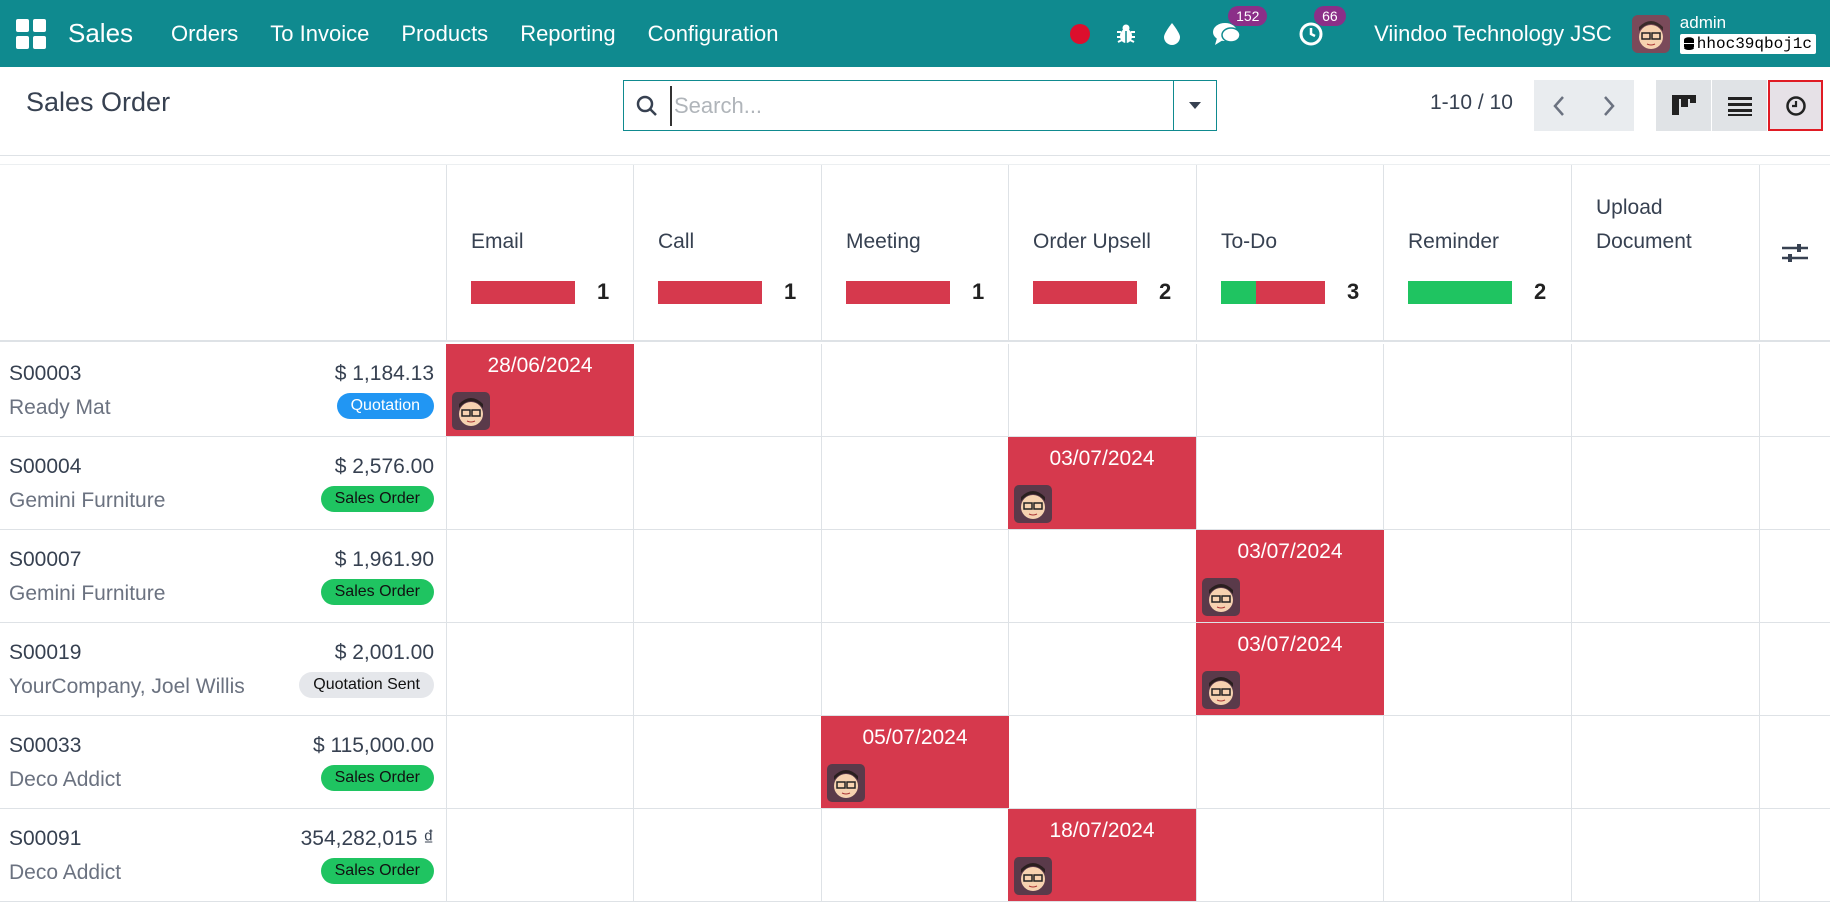 The image size is (1830, 902). Describe the element at coordinates (921, 105) in the screenshot. I see `search-input` at that location.